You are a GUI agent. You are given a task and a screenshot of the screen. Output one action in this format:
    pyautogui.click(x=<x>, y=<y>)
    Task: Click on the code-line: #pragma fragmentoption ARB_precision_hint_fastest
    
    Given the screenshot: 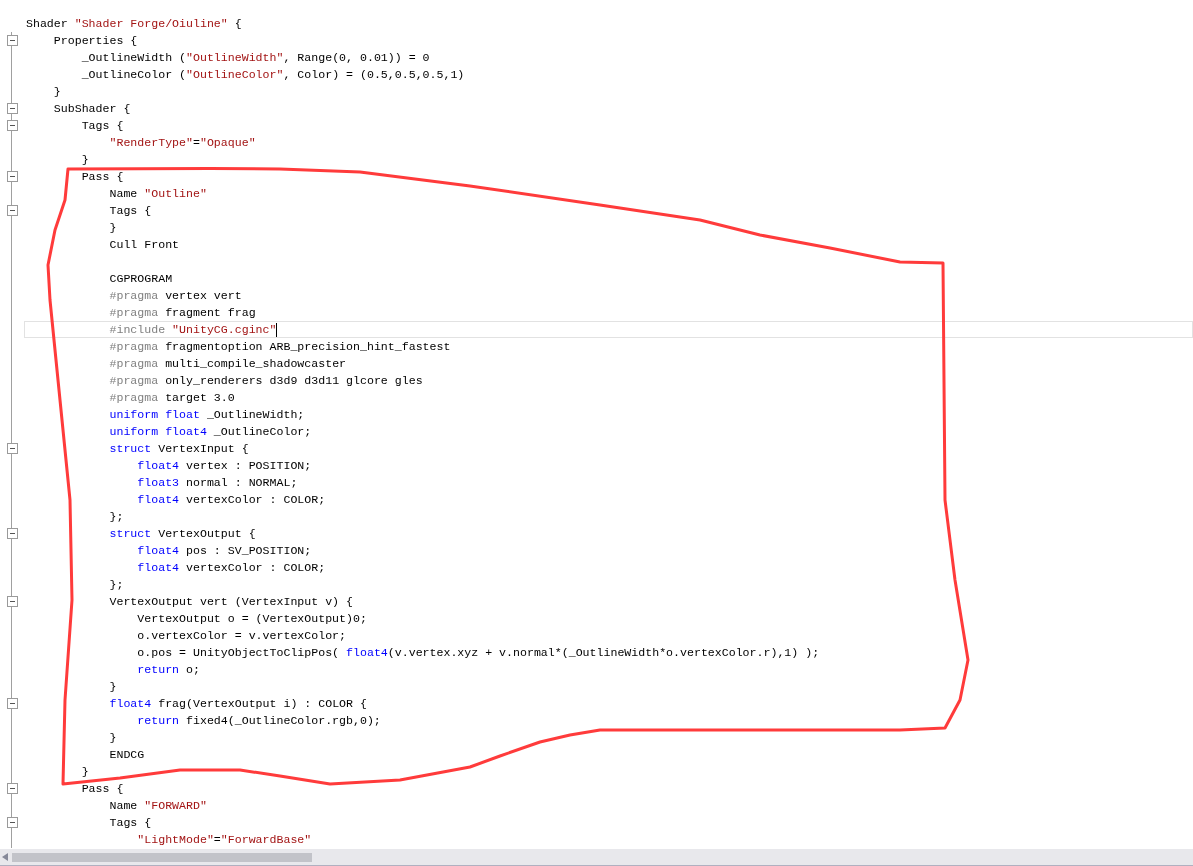 What is the action you would take?
    pyautogui.click(x=279, y=346)
    